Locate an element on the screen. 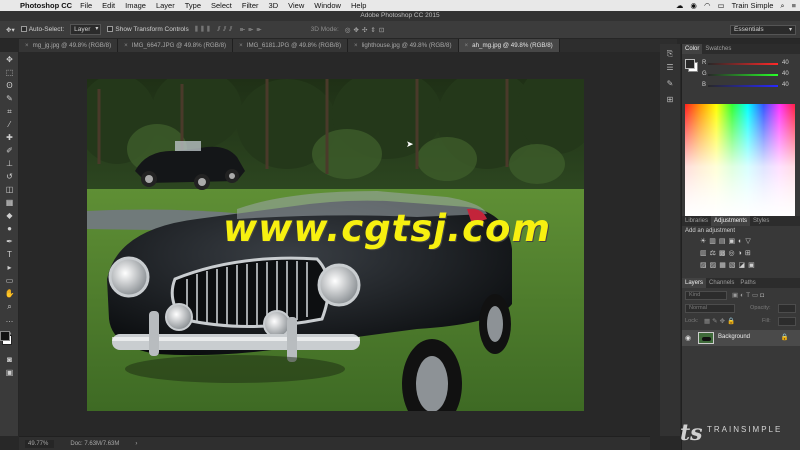 The width and height of the screenshot is (800, 450). menu-3d: 3D is located at coordinates (274, 5).